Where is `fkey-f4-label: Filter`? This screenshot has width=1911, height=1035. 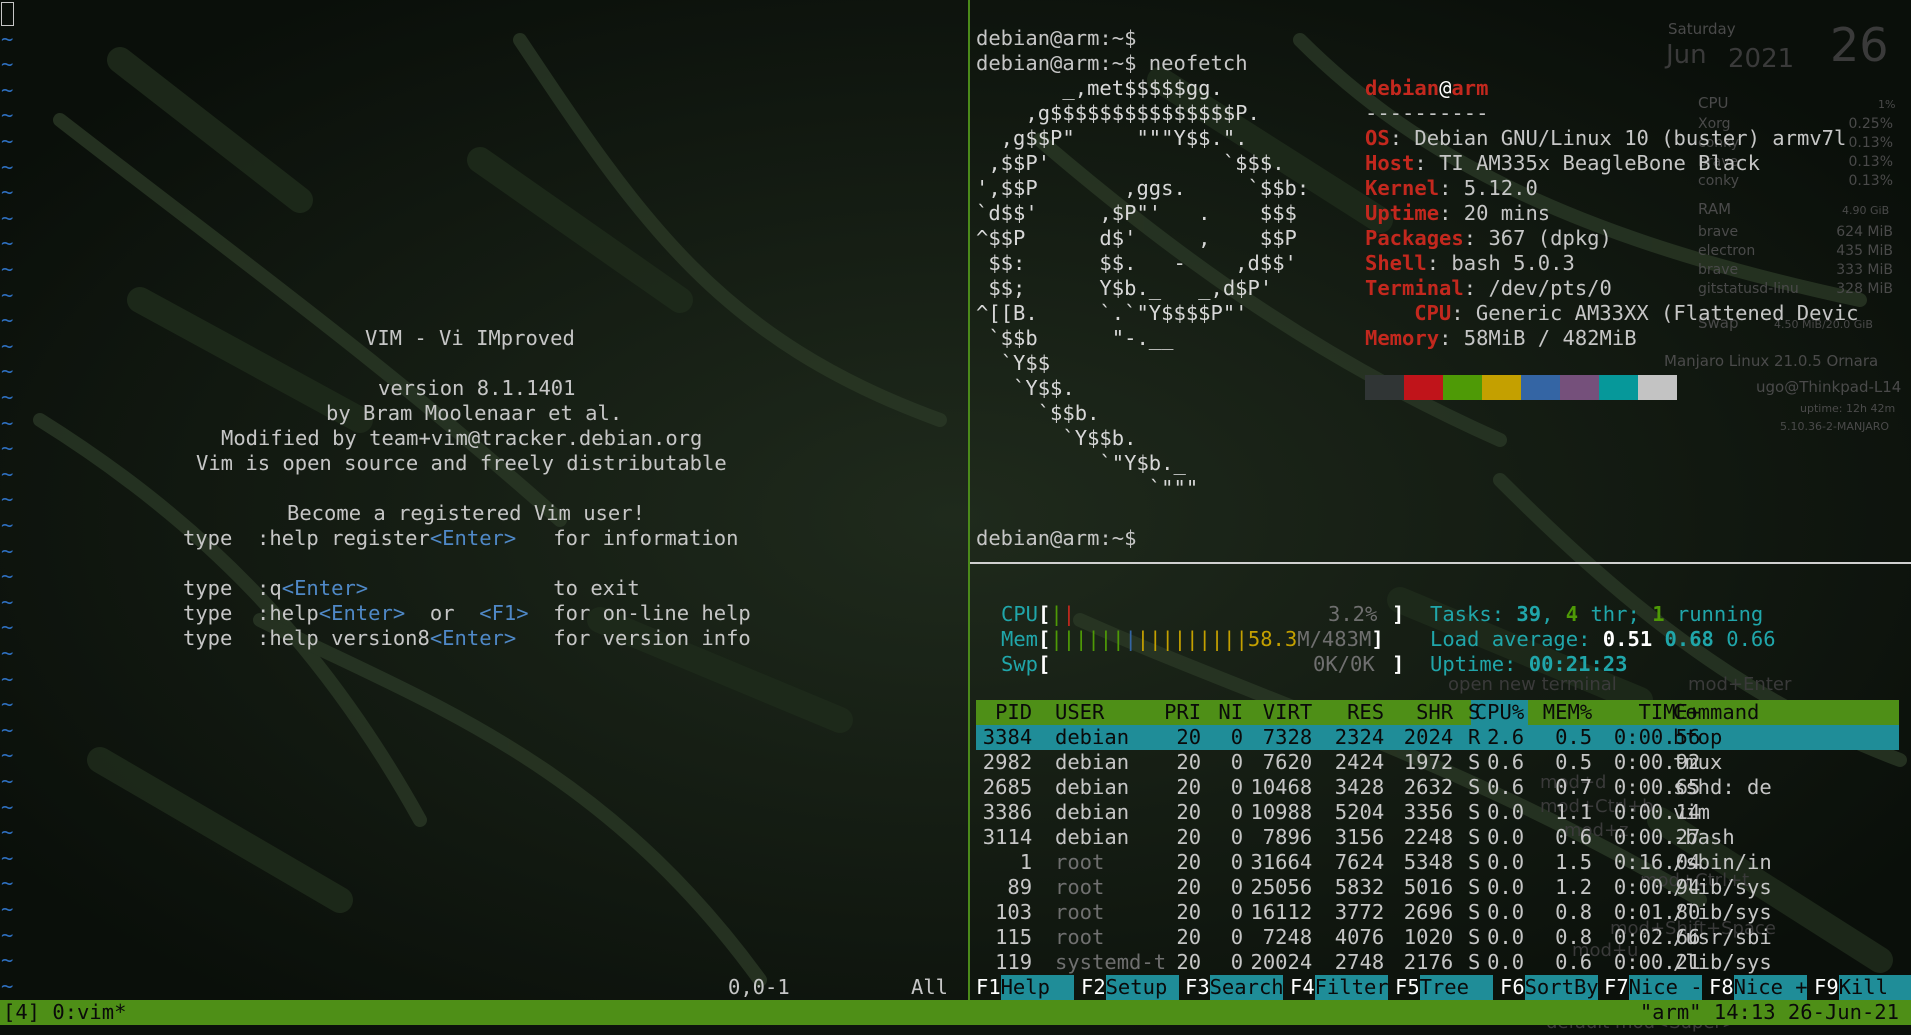
fkey-f4-label: Filter is located at coordinates (1352, 987).